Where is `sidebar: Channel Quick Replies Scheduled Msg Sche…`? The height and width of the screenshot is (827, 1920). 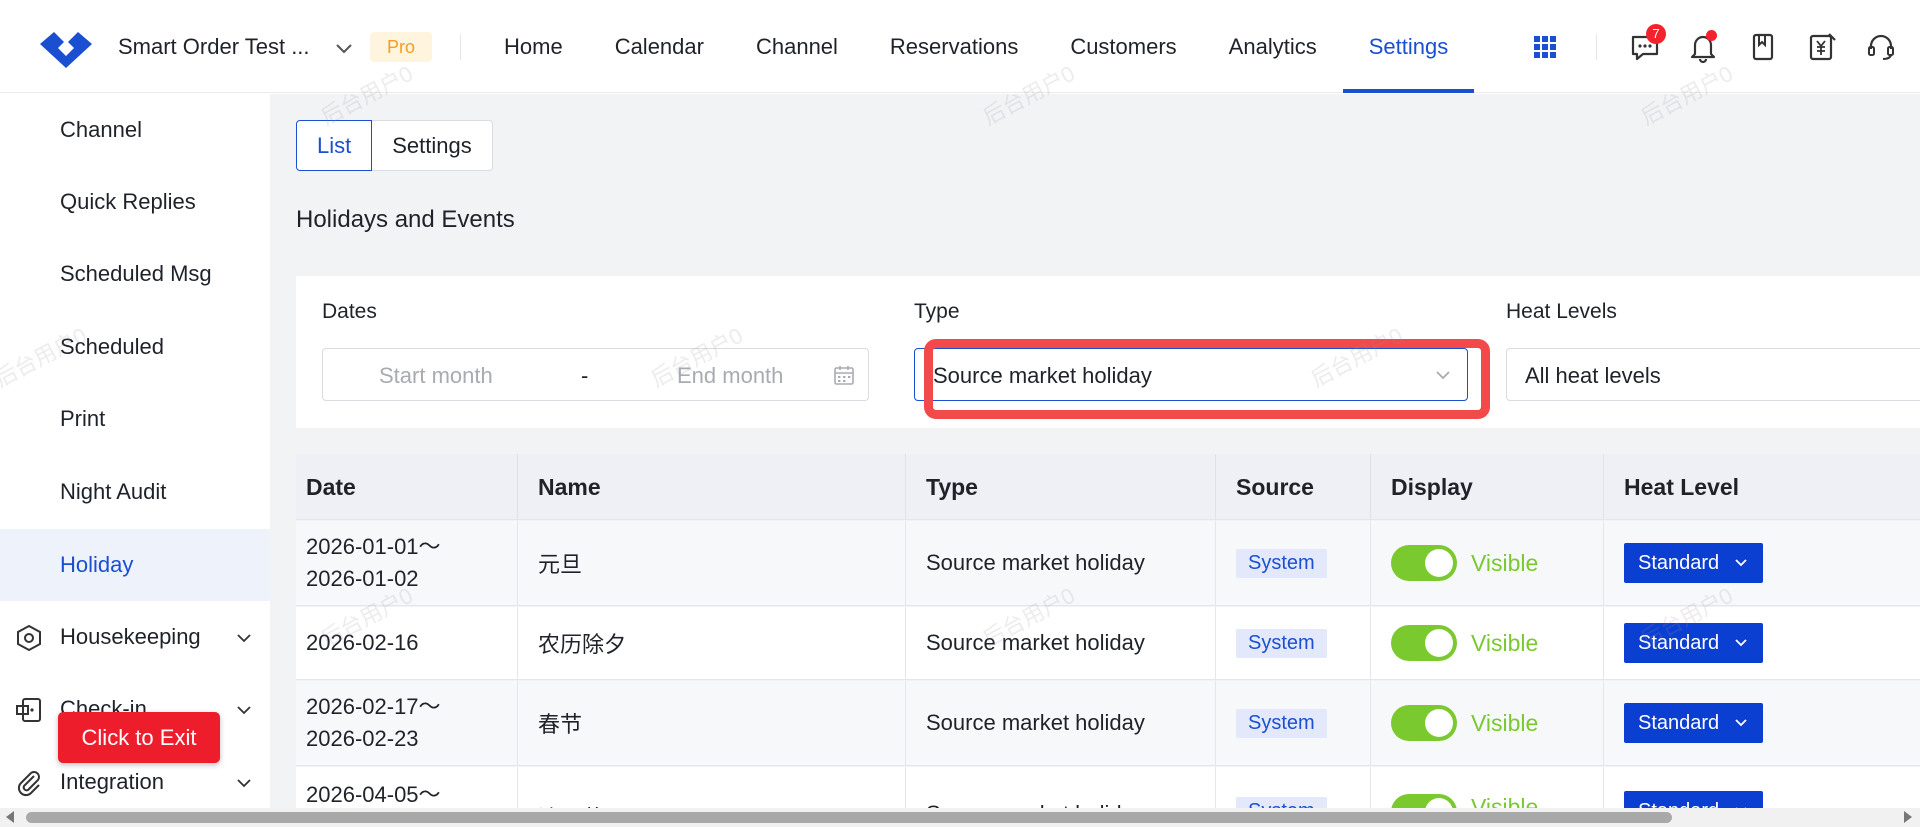
sidebar: Channel Quick Replies Scheduled Msg Sche… is located at coordinates (135, 451).